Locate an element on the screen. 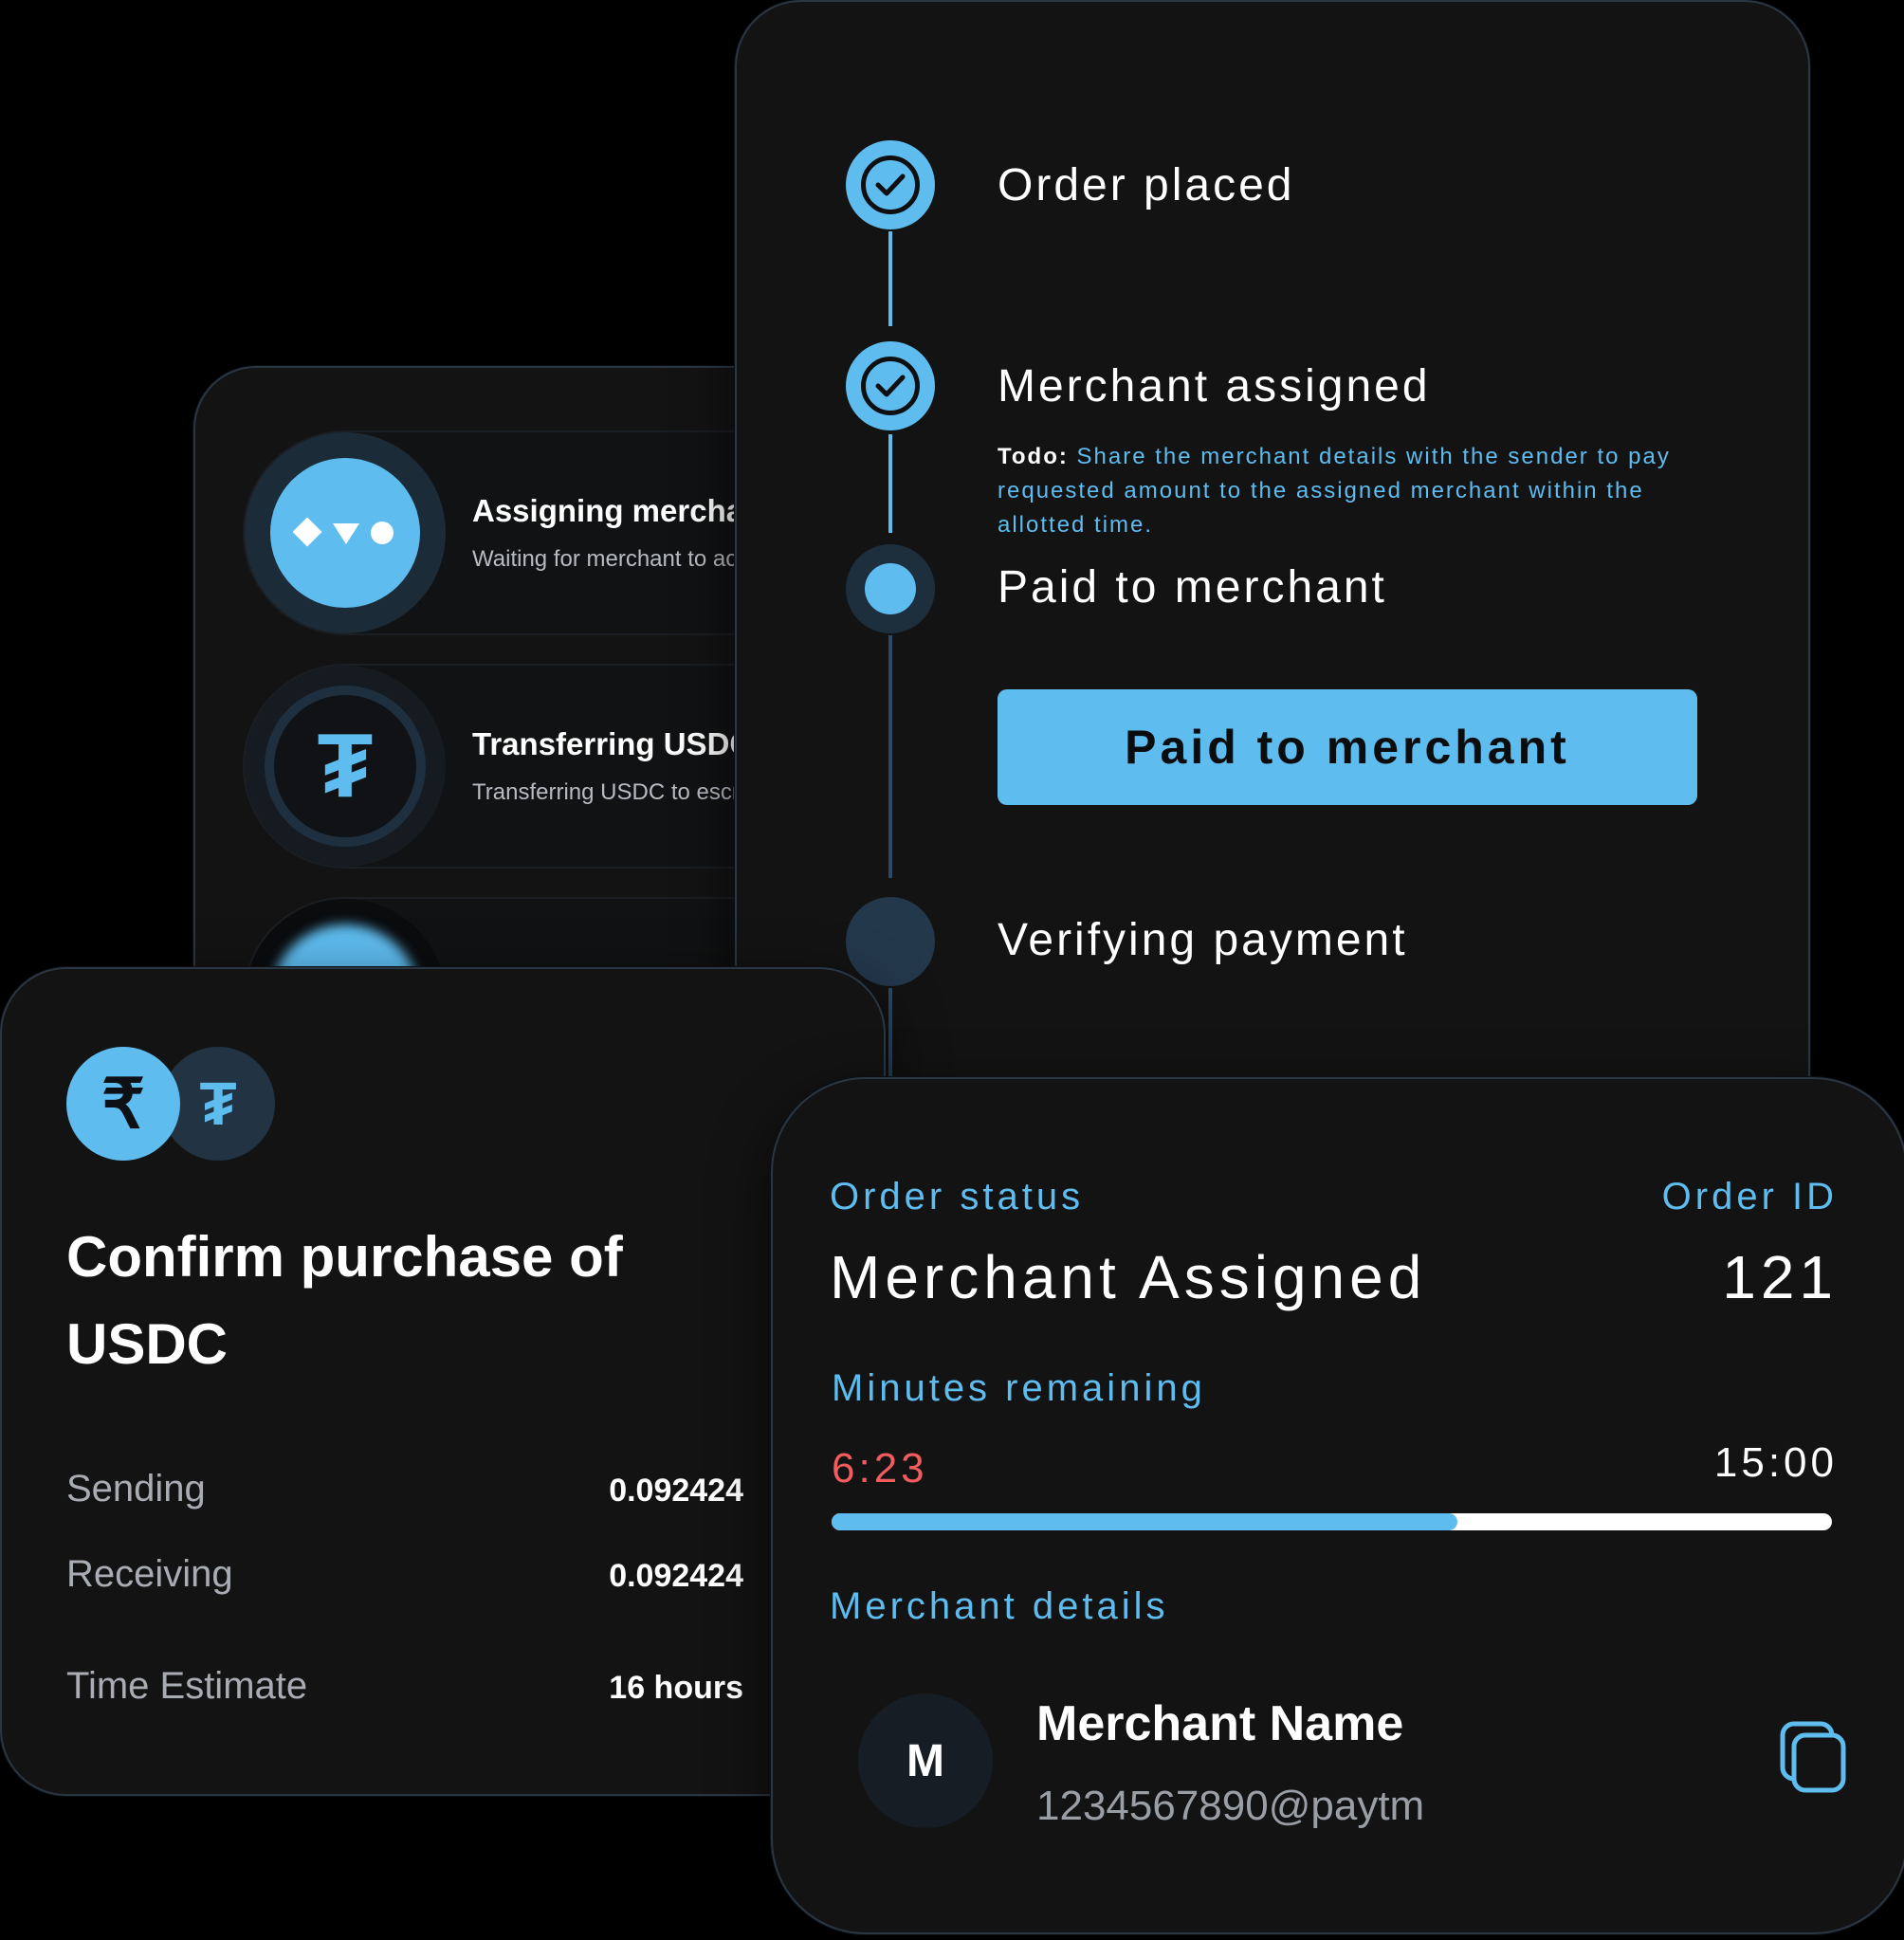  confirm-title: Confirm purchase of USDC is located at coordinates (345, 1301).